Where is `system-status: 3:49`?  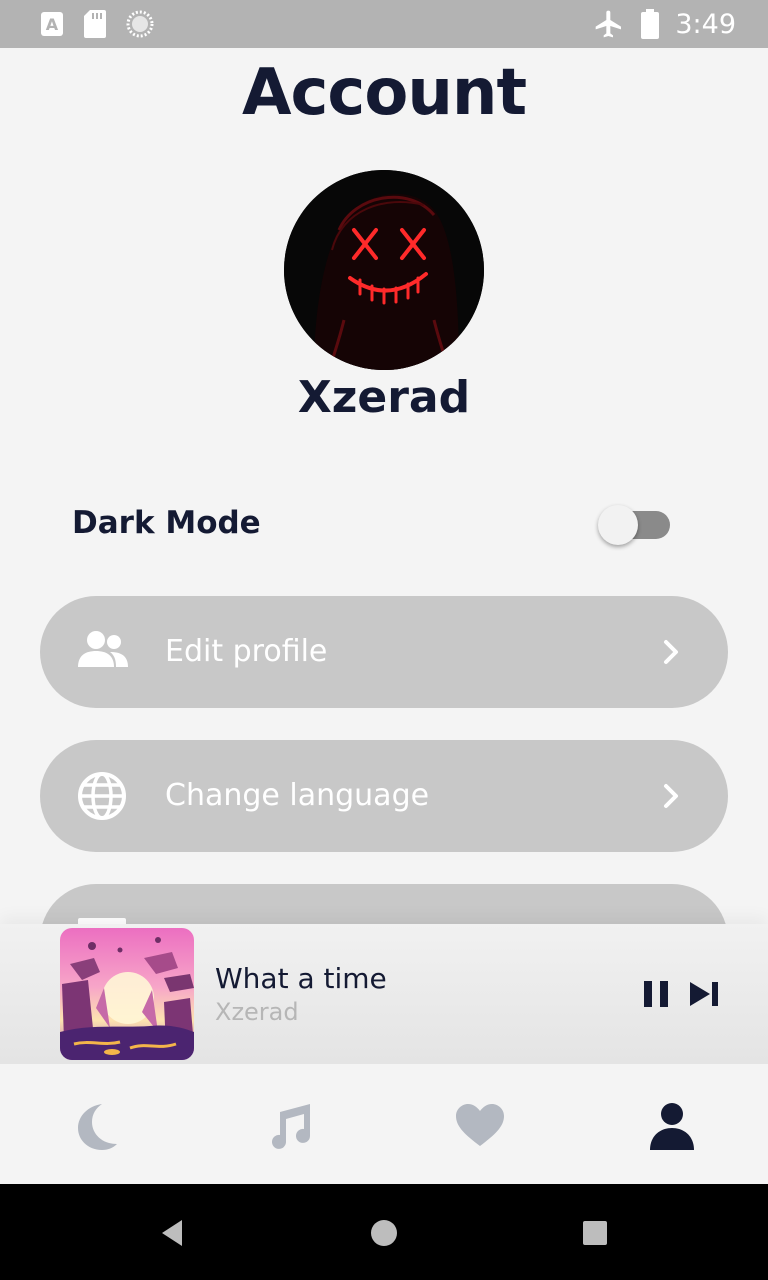 system-status: 3:49 is located at coordinates (664, 24).